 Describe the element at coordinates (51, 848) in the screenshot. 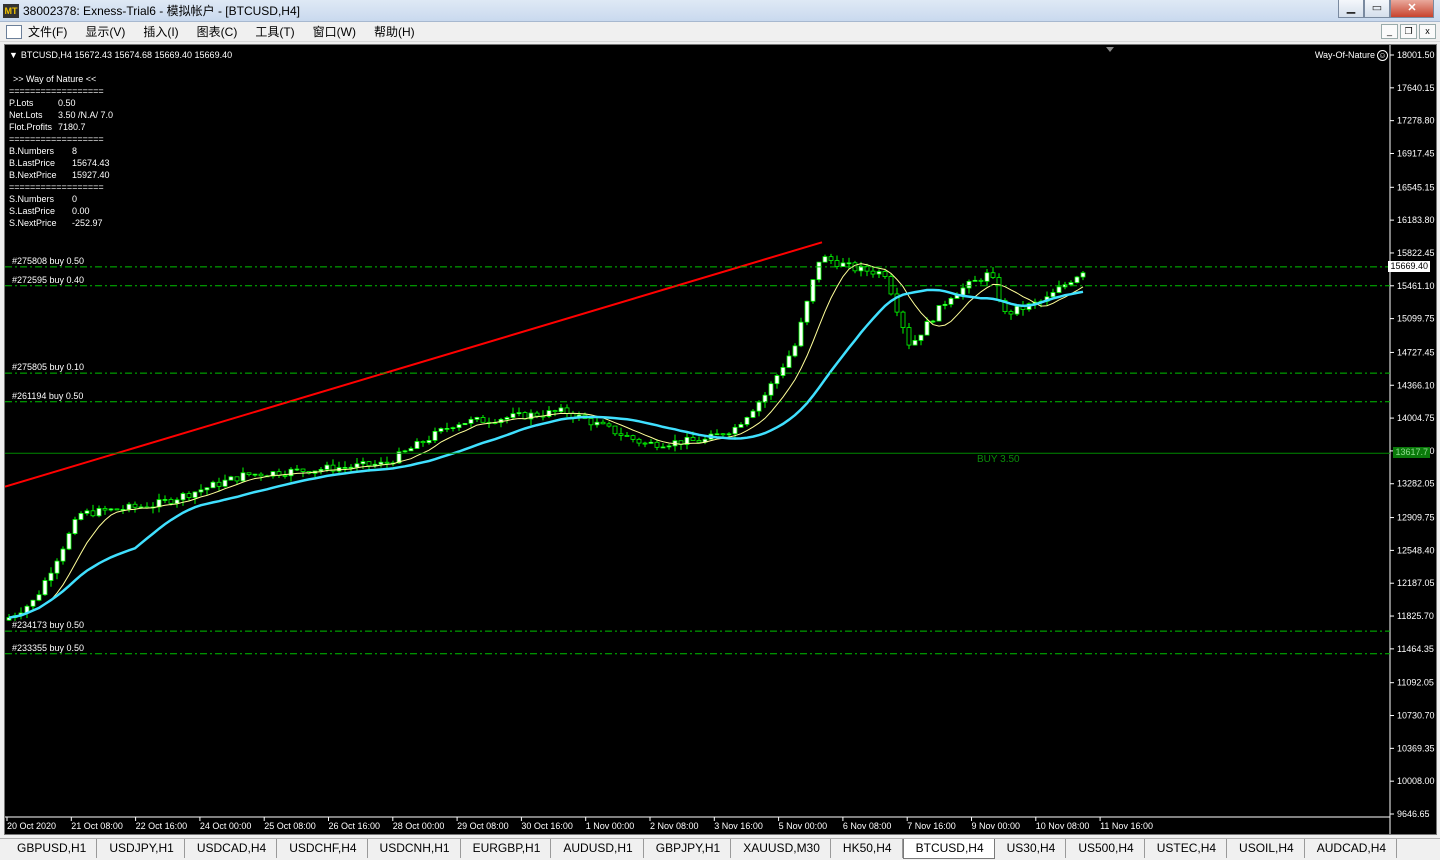

I see `chart-tab: GBPUSD,H1` at that location.